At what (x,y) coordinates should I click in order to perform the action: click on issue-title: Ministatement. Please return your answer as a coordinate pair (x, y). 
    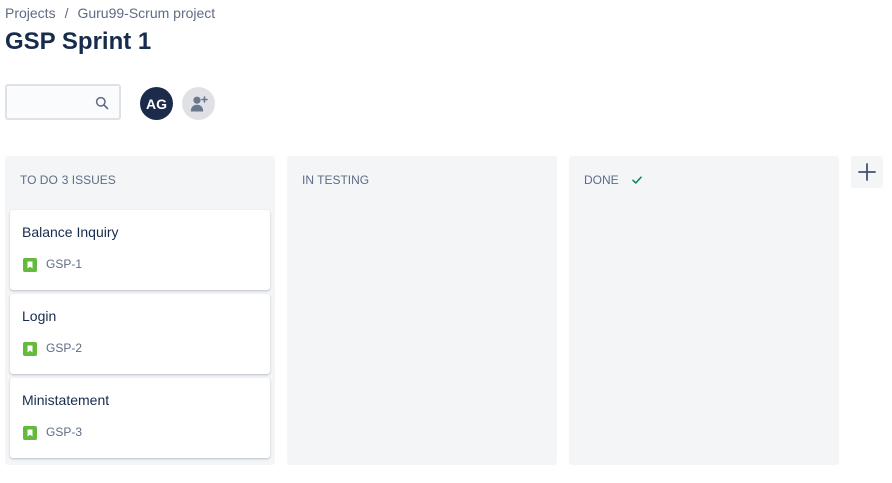
    Looking at the image, I should click on (66, 400).